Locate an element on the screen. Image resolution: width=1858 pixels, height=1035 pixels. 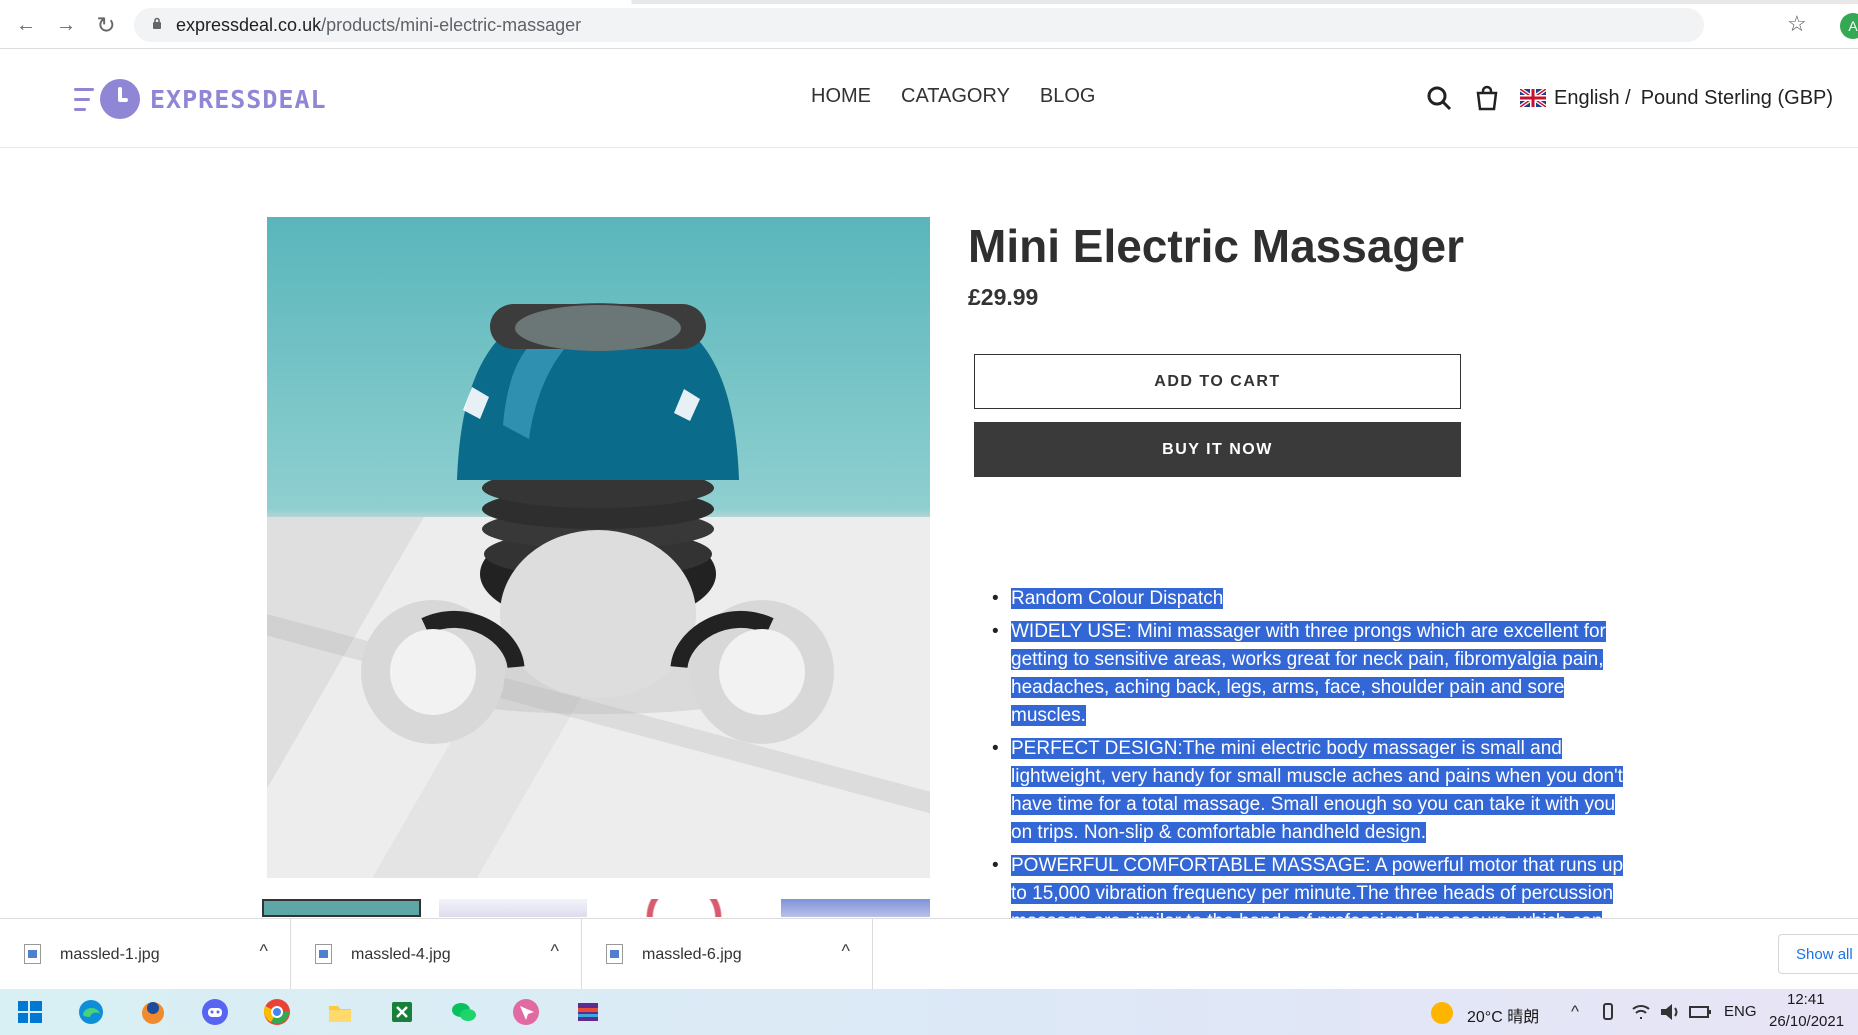
massager-illustration is located at coordinates (597, 523).